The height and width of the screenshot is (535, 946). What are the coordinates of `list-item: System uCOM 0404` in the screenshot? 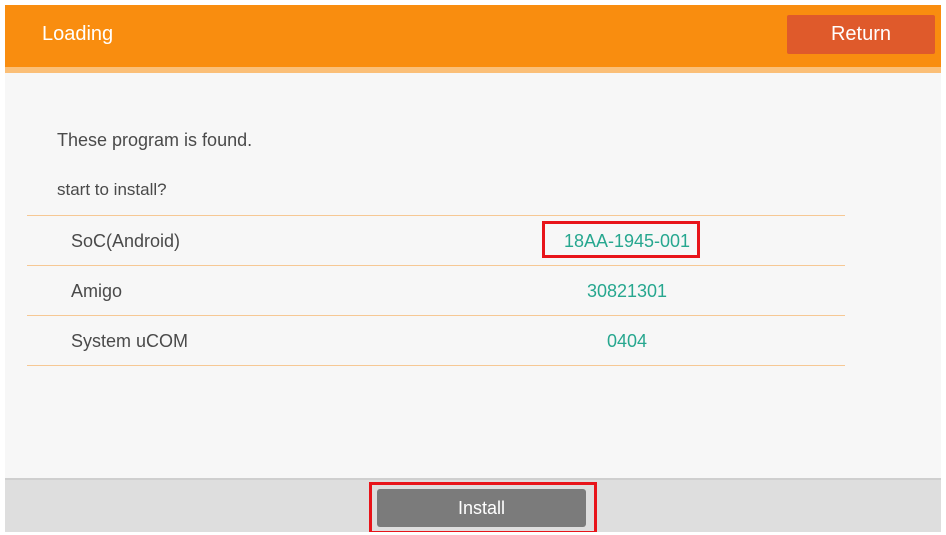 It's located at (436, 340).